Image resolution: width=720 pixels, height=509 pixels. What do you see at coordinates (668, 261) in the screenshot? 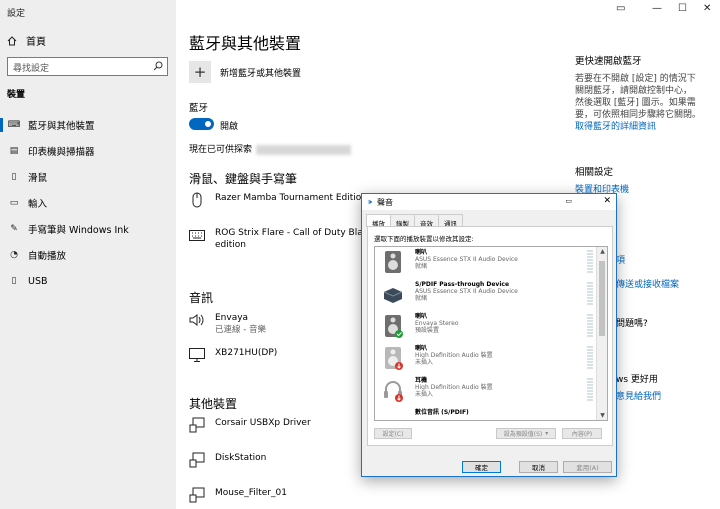
I see `partial-link: 項` at bounding box center [668, 261].